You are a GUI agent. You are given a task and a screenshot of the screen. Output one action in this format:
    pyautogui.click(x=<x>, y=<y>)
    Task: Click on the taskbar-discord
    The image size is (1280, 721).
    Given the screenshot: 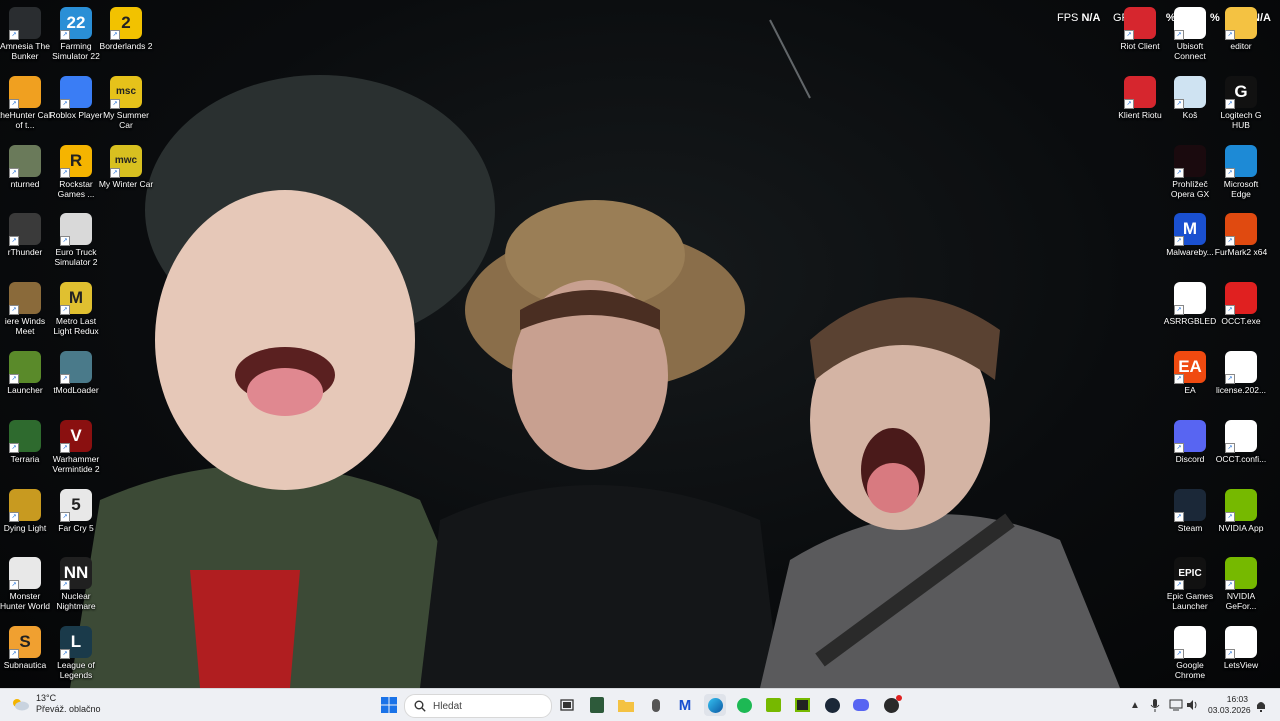 What is the action you would take?
    pyautogui.click(x=861, y=705)
    